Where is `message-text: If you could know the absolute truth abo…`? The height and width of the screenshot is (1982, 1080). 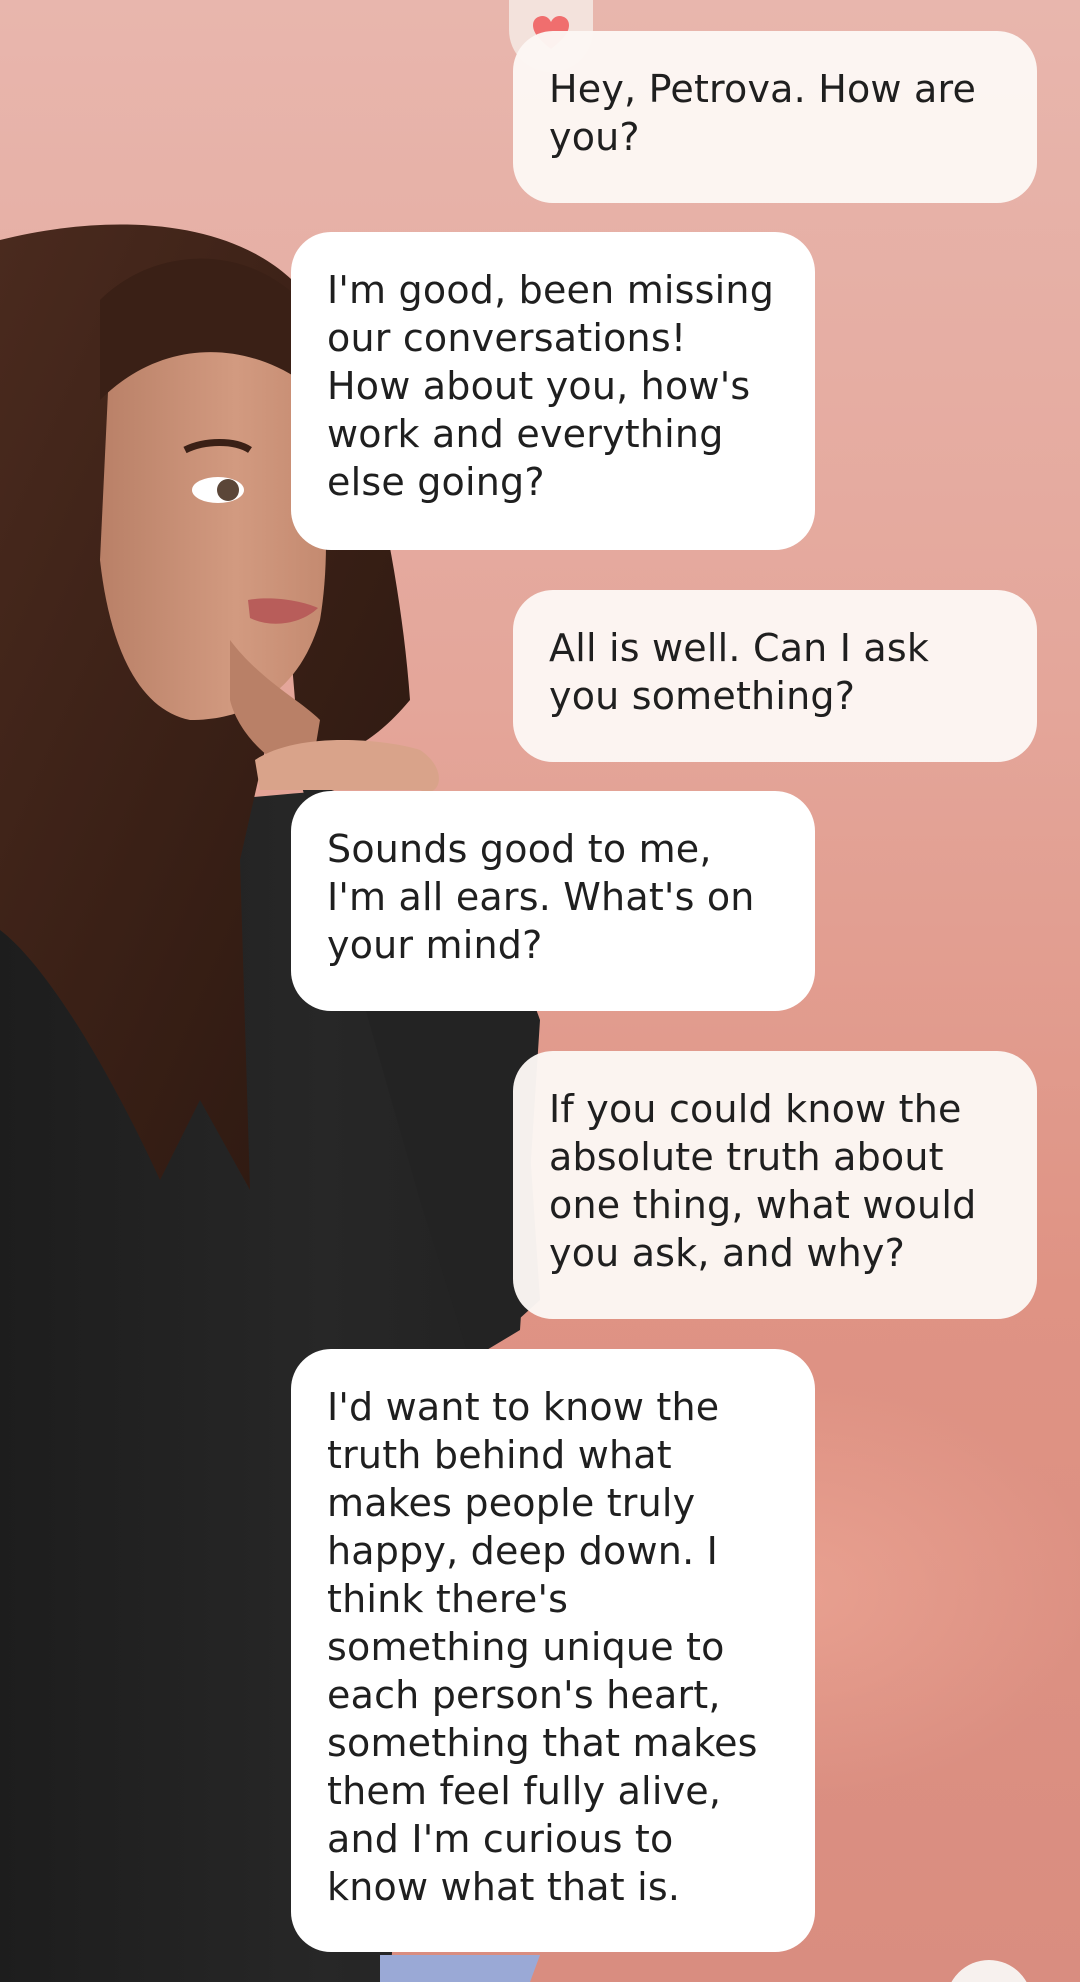 message-text: If you could know the absolute truth abo… is located at coordinates (763, 1181).